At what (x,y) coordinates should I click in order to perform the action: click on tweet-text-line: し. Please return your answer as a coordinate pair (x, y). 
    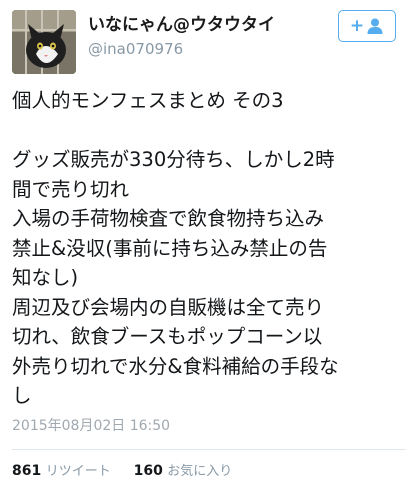
    Looking at the image, I should click on (22, 395).